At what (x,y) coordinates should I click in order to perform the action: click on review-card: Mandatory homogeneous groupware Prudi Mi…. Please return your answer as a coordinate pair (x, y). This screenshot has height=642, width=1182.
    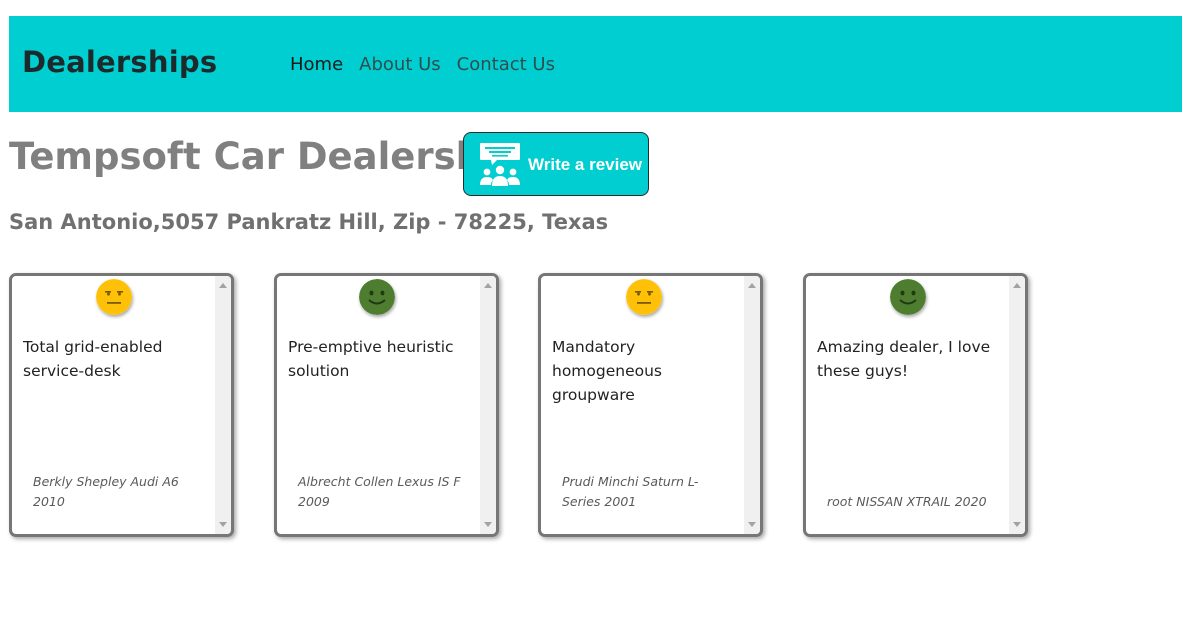
    Looking at the image, I should click on (650, 405).